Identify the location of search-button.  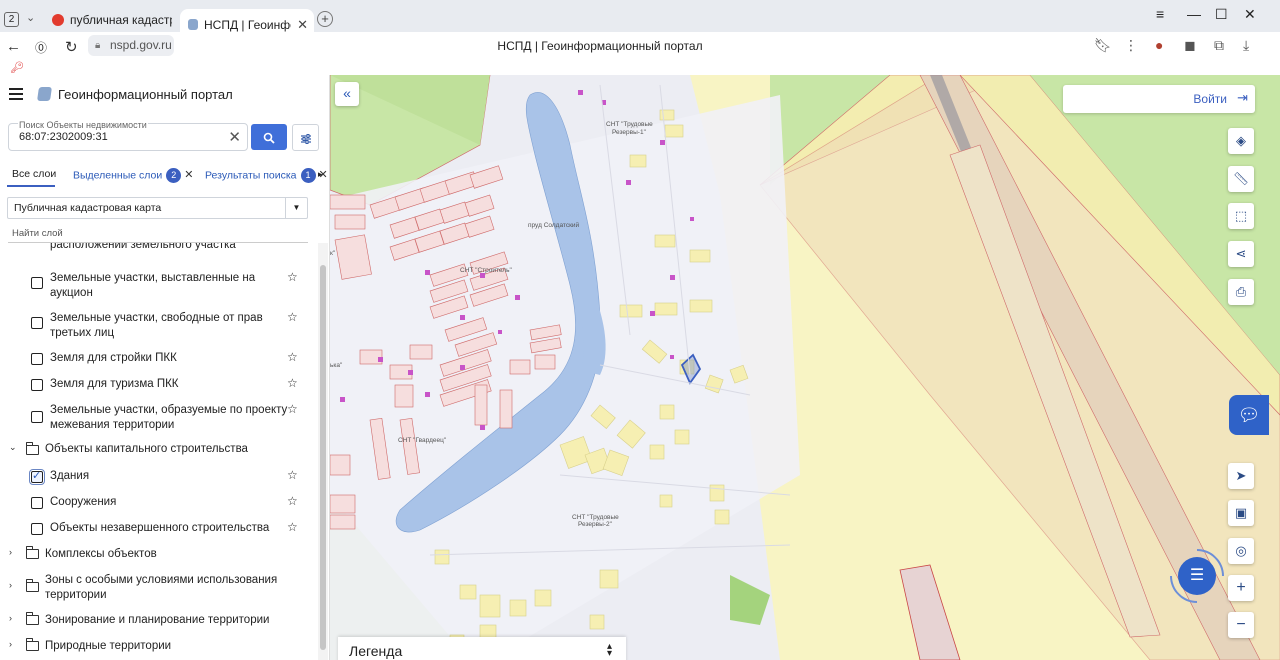
(269, 137).